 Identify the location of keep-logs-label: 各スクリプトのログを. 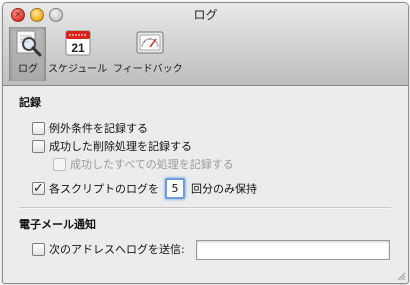
(104, 189).